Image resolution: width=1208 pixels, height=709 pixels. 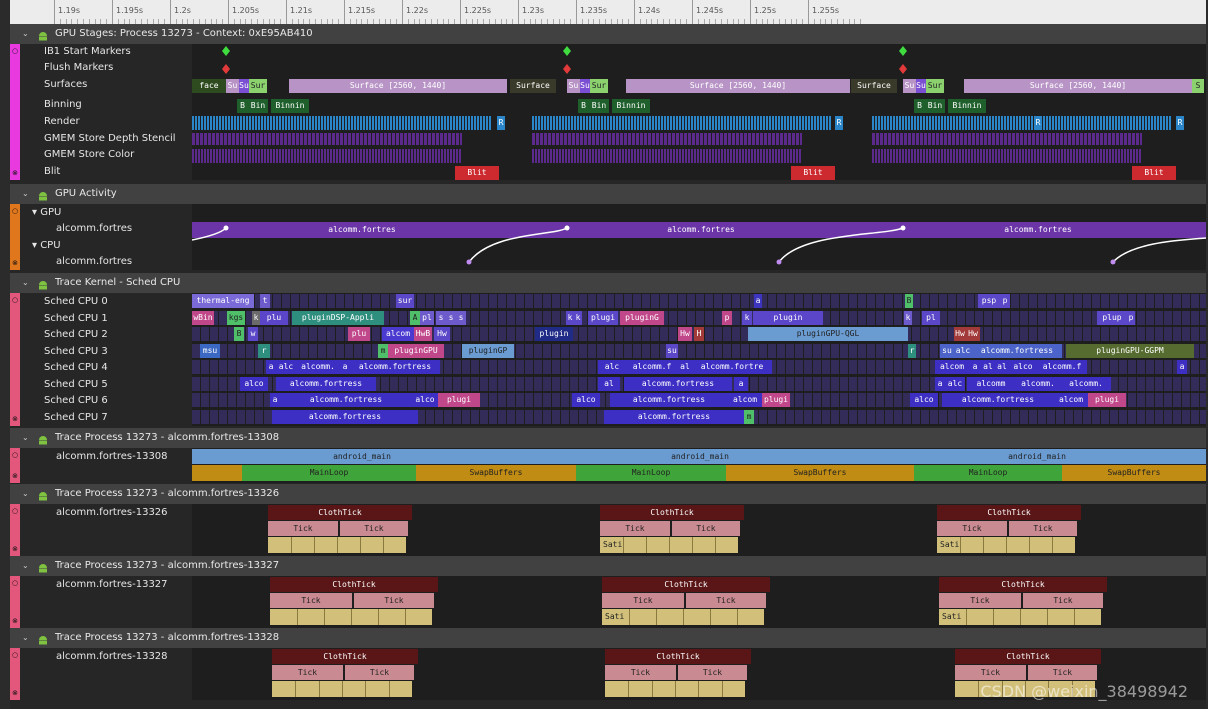 I want to click on trace-slice: s, so click(x=451, y=317).